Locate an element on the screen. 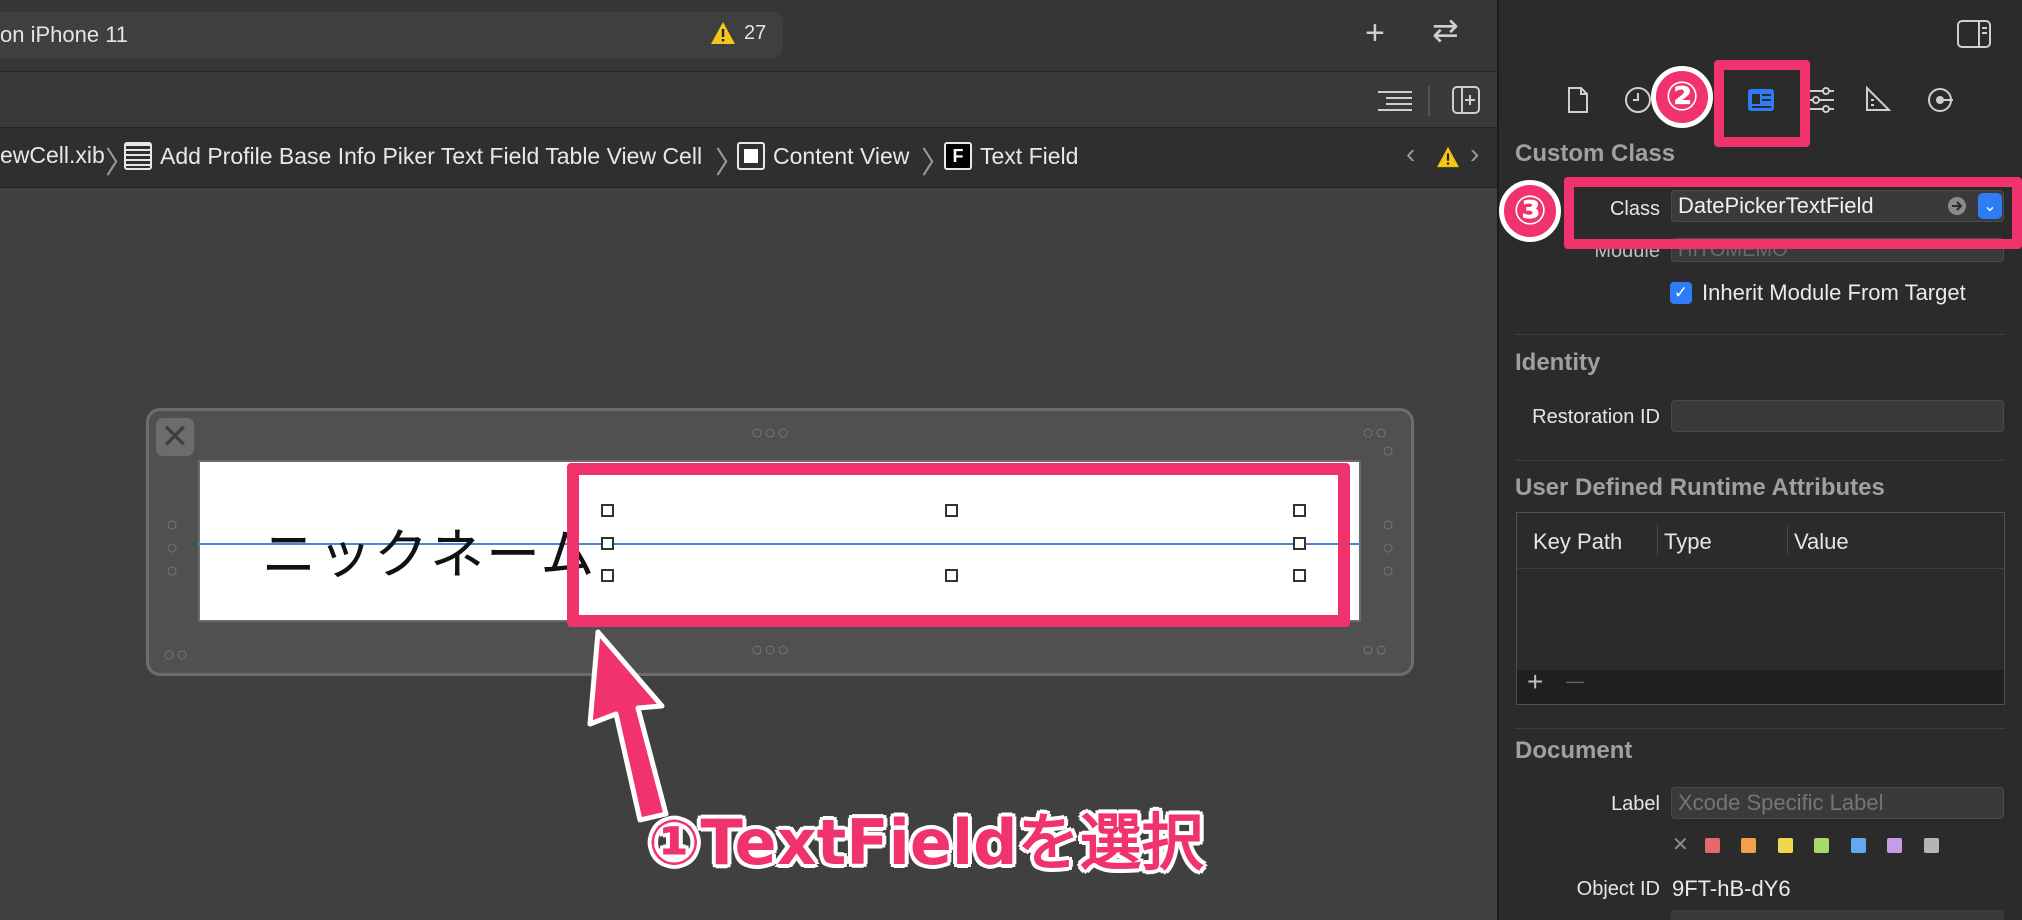 This screenshot has width=2022, height=920. activity-view: on iPhone 11 27 is located at coordinates (391, 35).